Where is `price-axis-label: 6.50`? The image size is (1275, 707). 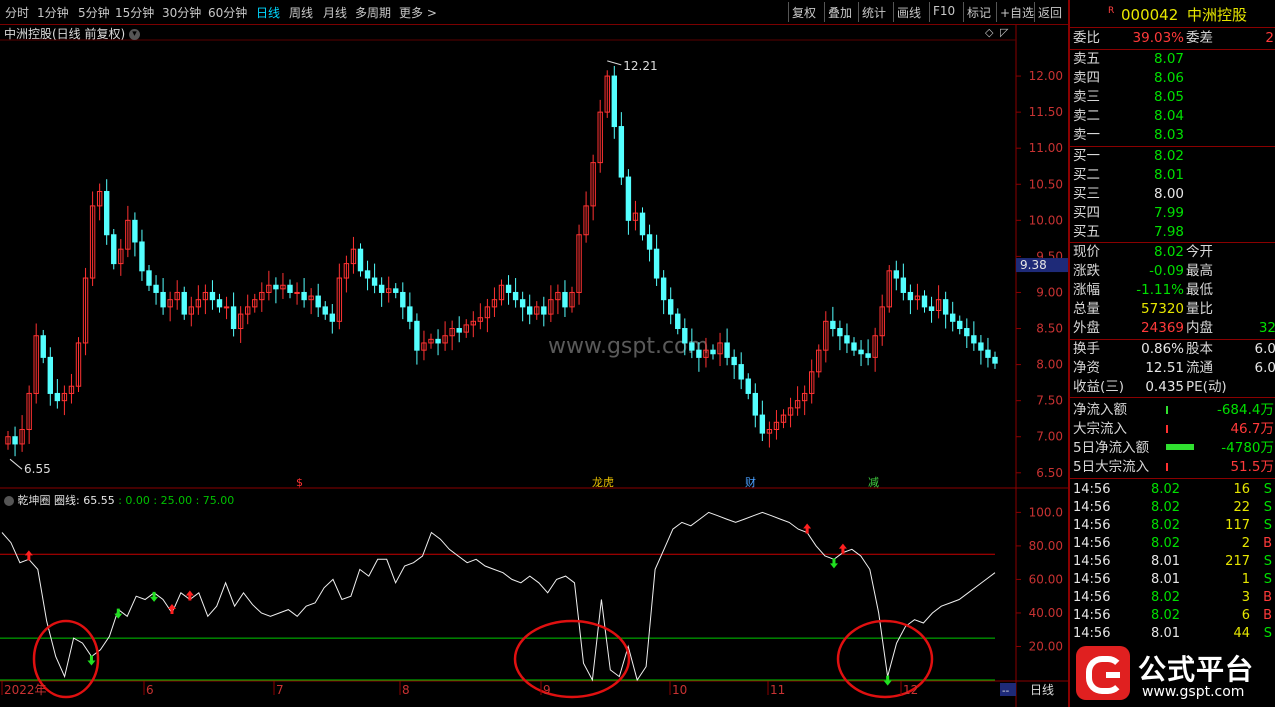
price-axis-label: 6.50 is located at coordinates (1049, 473).